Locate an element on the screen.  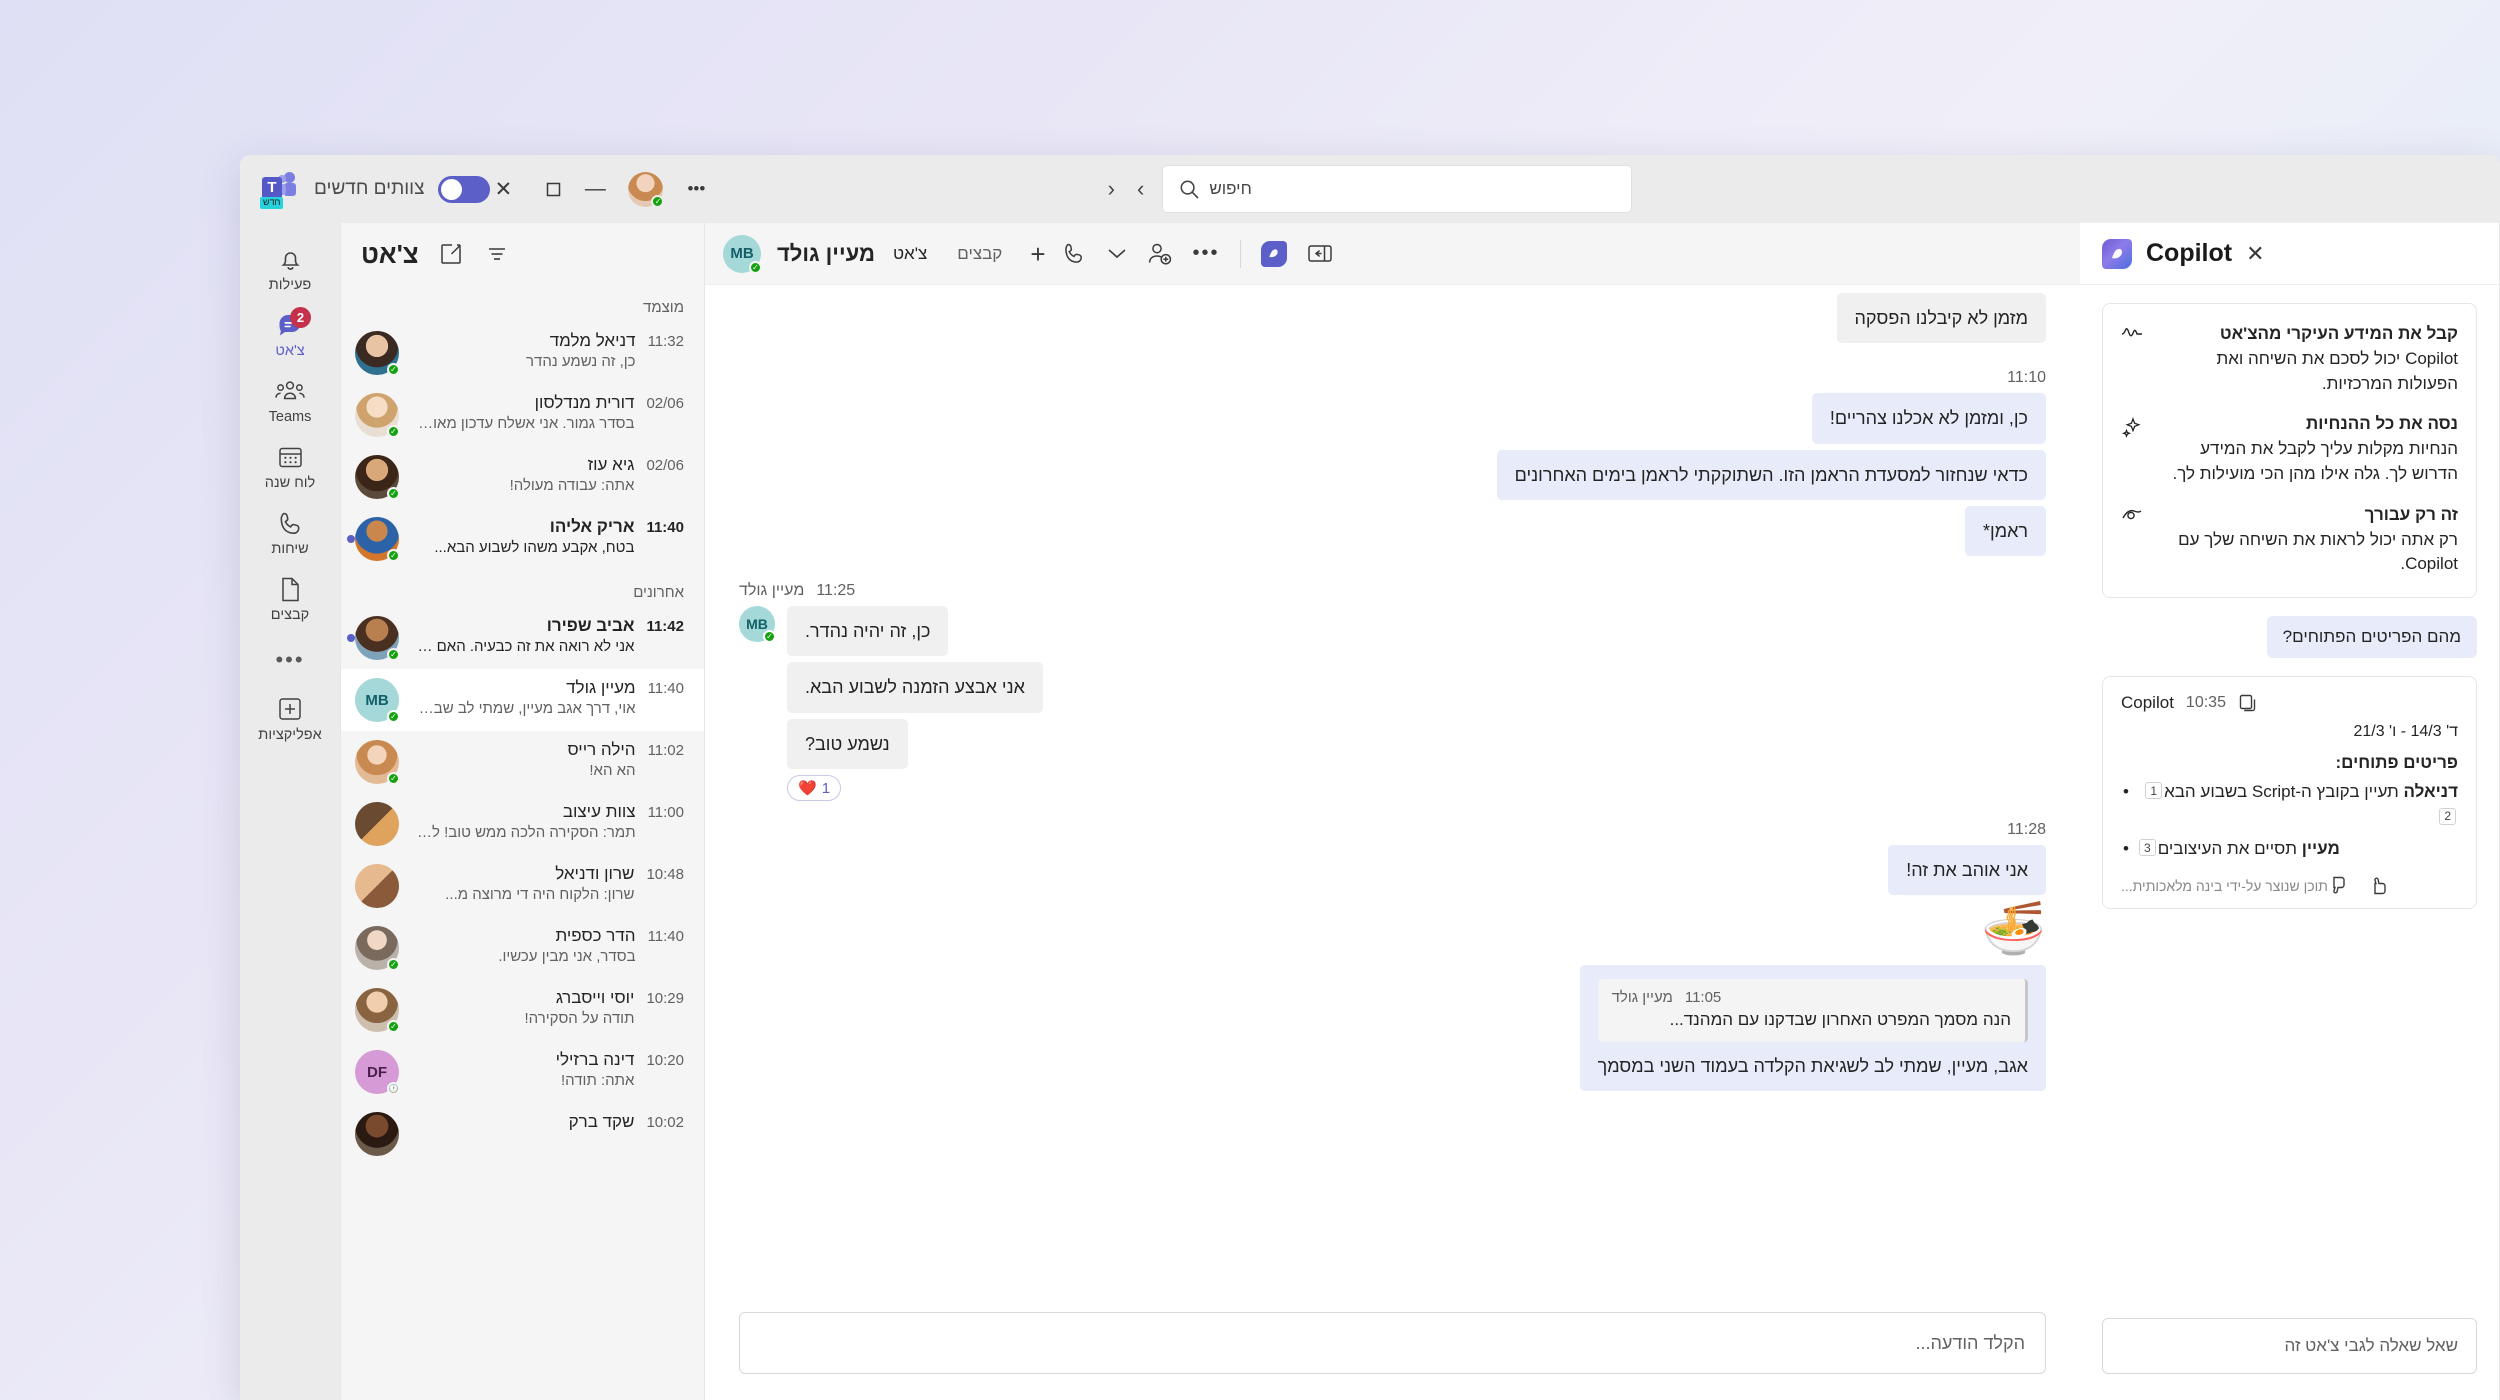
chat-bubble-icon: 2 is located at coordinates (293, 323).